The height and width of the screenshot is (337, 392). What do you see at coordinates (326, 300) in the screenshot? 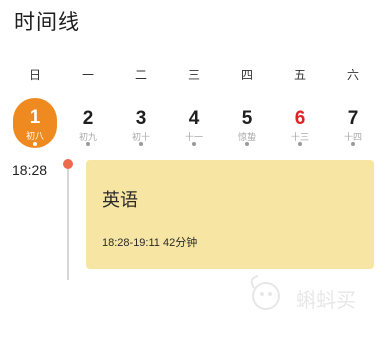
I see `watermark-text: 蝌蚪买` at bounding box center [326, 300].